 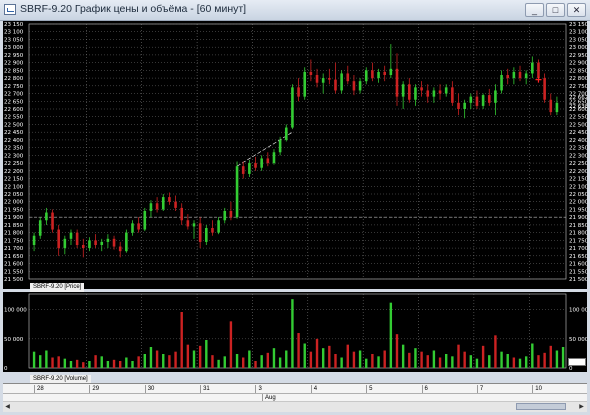 What do you see at coordinates (555, 10) in the screenshot?
I see `maximize-button: □` at bounding box center [555, 10].